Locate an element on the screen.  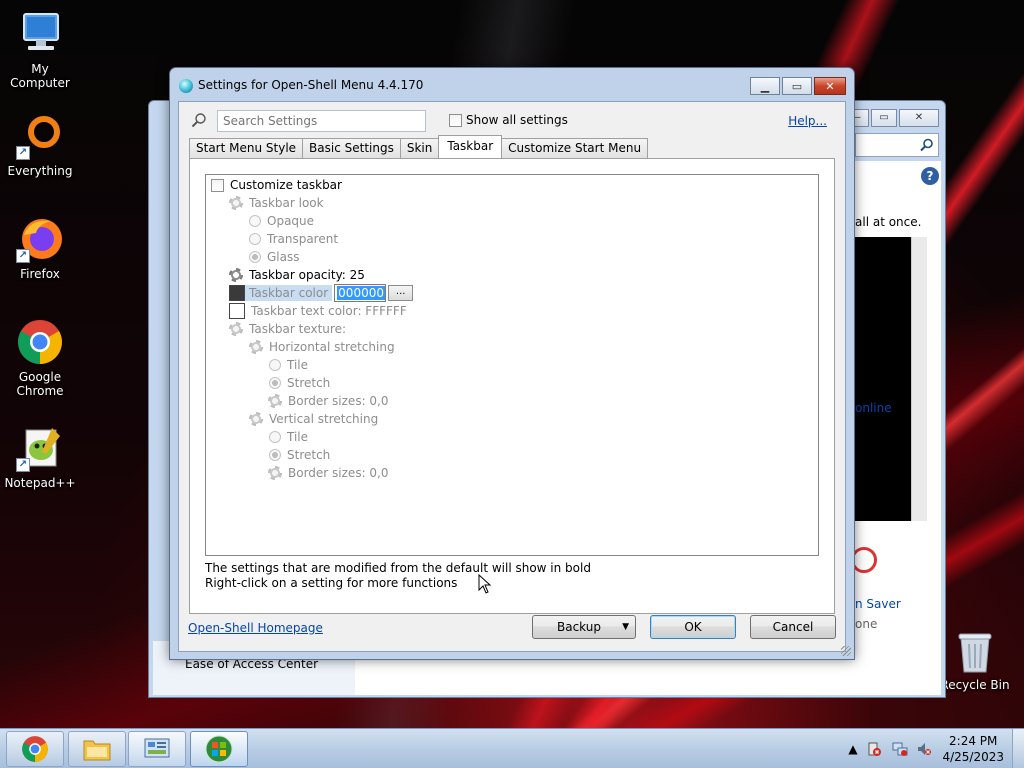
action-center-icon is located at coordinates (874, 749).